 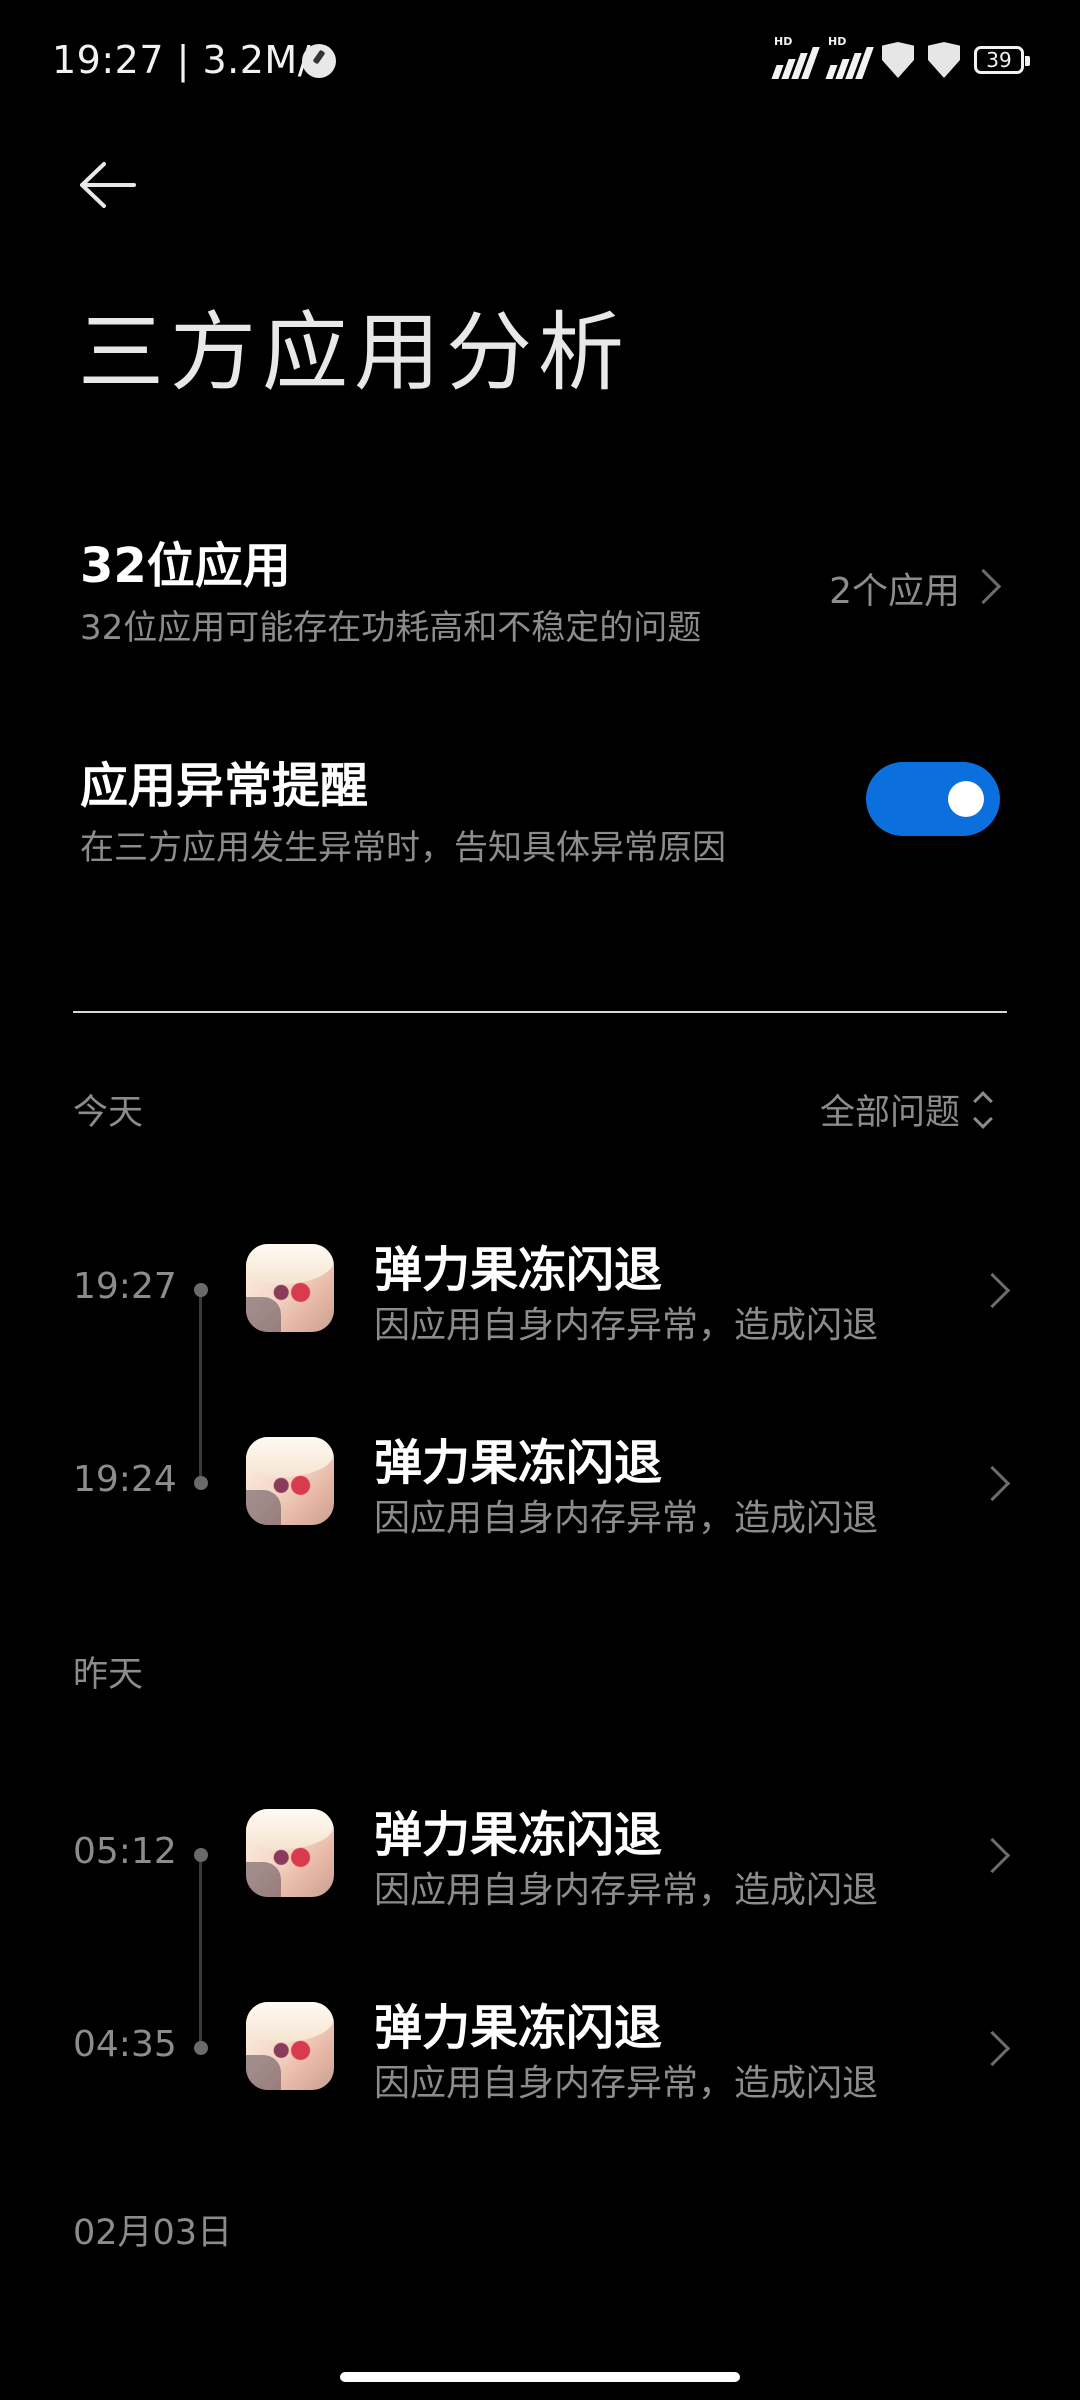 I want to click on section-label-date: 02月03日, so click(x=153, y=2233).